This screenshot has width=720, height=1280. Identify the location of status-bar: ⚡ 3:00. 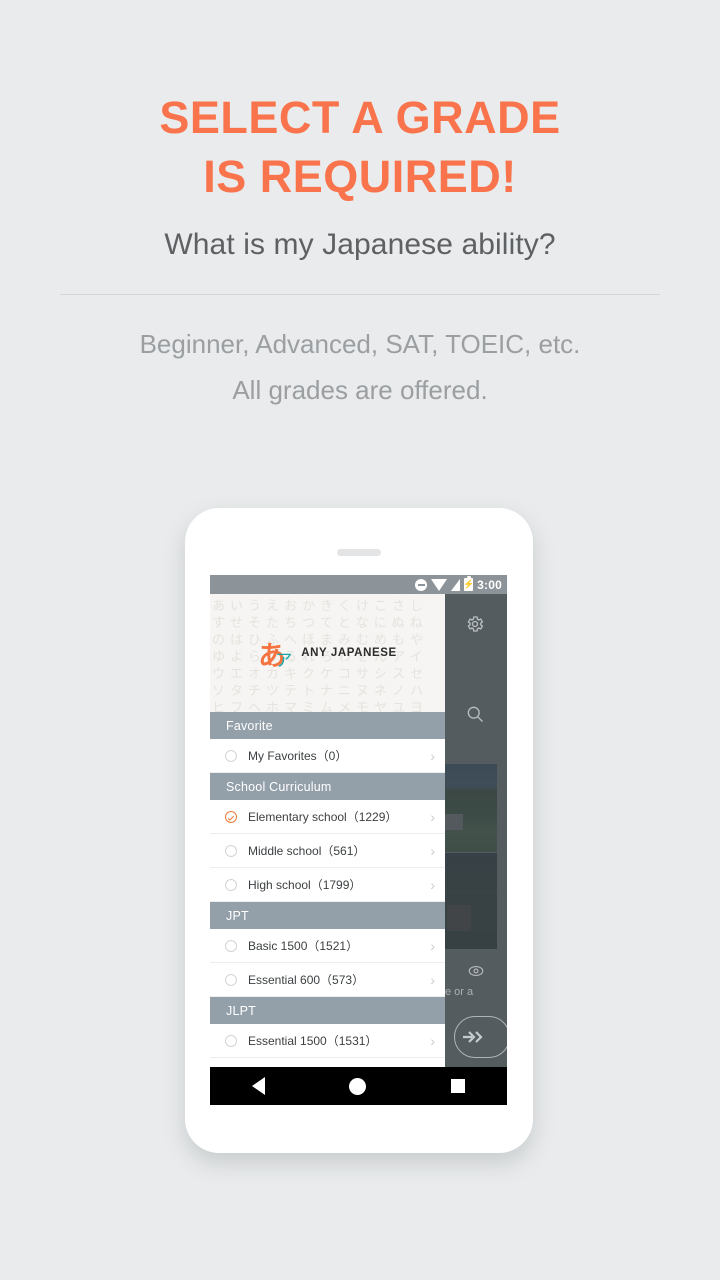
(358, 584).